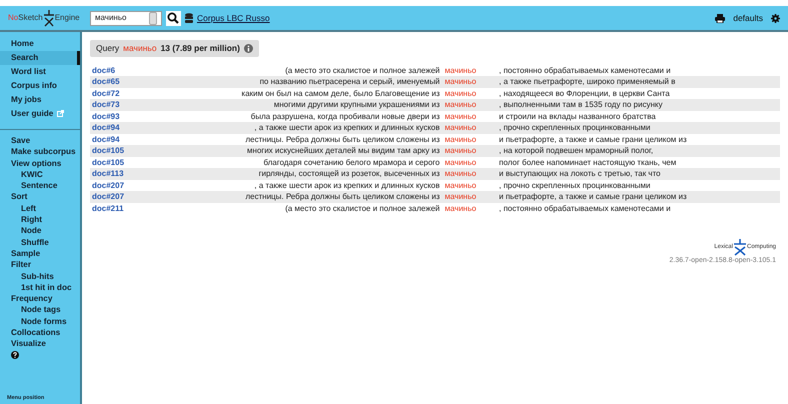 Image resolution: width=788 pixels, height=404 pixels. What do you see at coordinates (117, 174) in the screenshot?
I see `doc-link: doc#113` at bounding box center [117, 174].